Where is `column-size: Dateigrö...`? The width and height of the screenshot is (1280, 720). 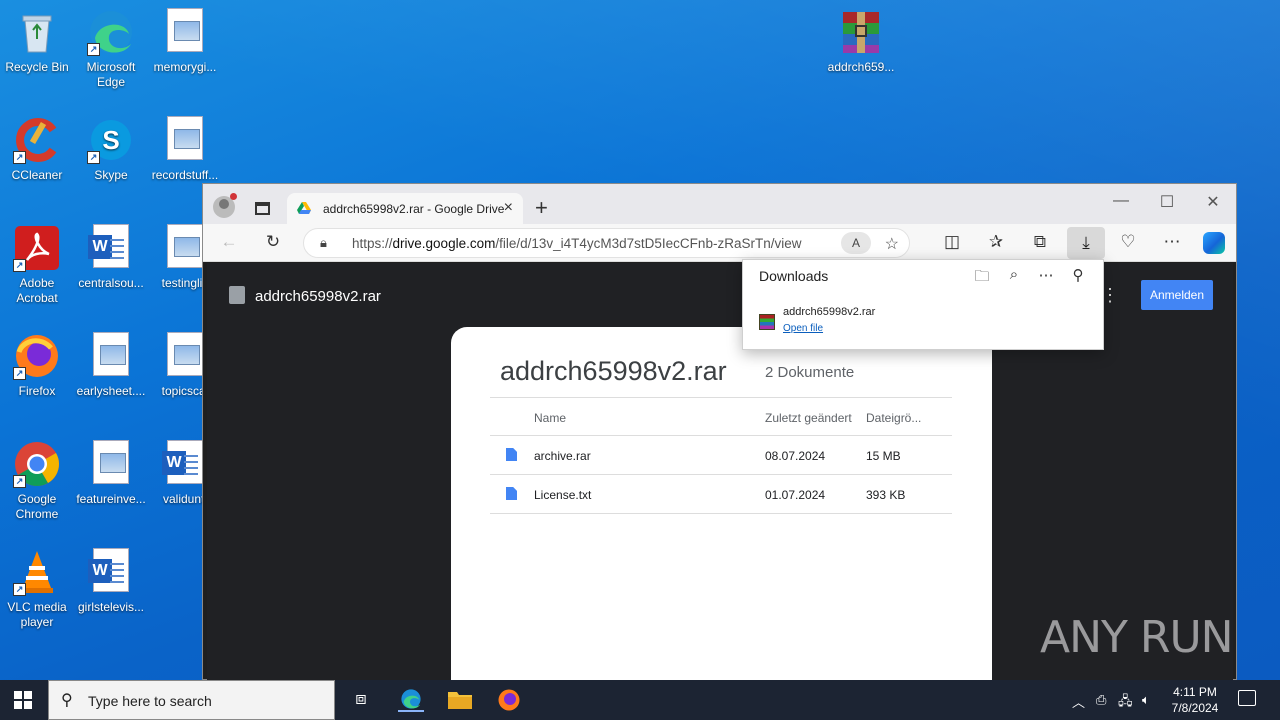 column-size: Dateigrö... is located at coordinates (893, 418).